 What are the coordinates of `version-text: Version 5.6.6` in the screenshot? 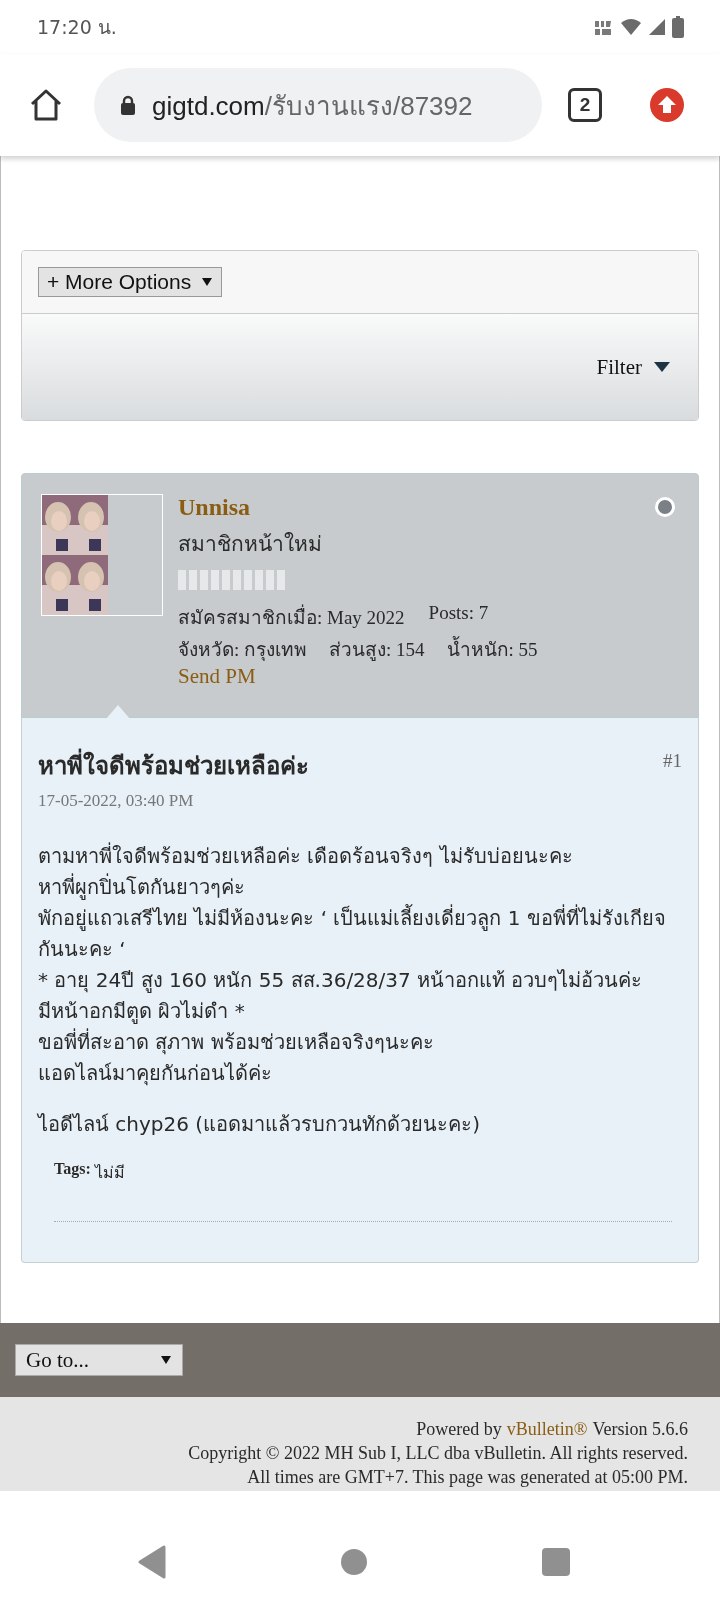 It's located at (640, 1429).